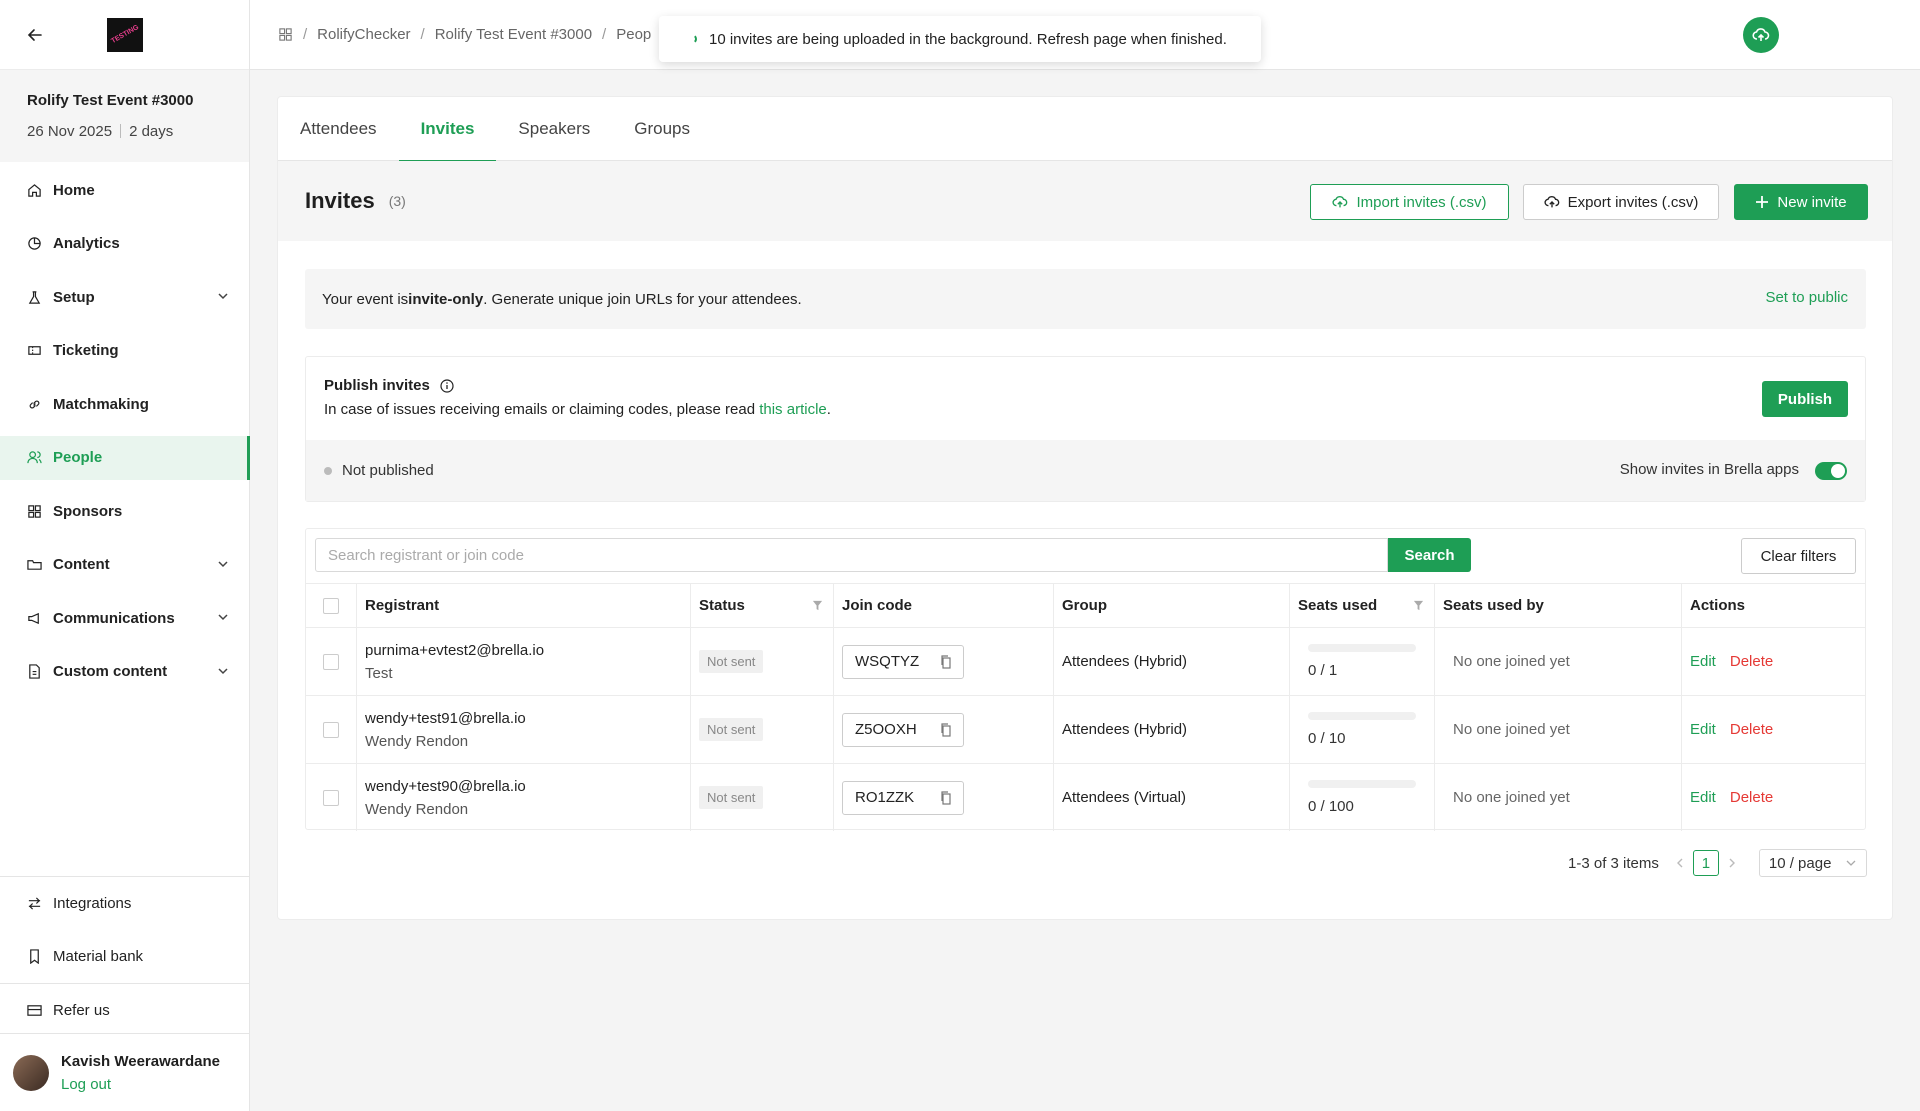  I want to click on registrant-email: wendy+test91@brella.io, so click(445, 718).